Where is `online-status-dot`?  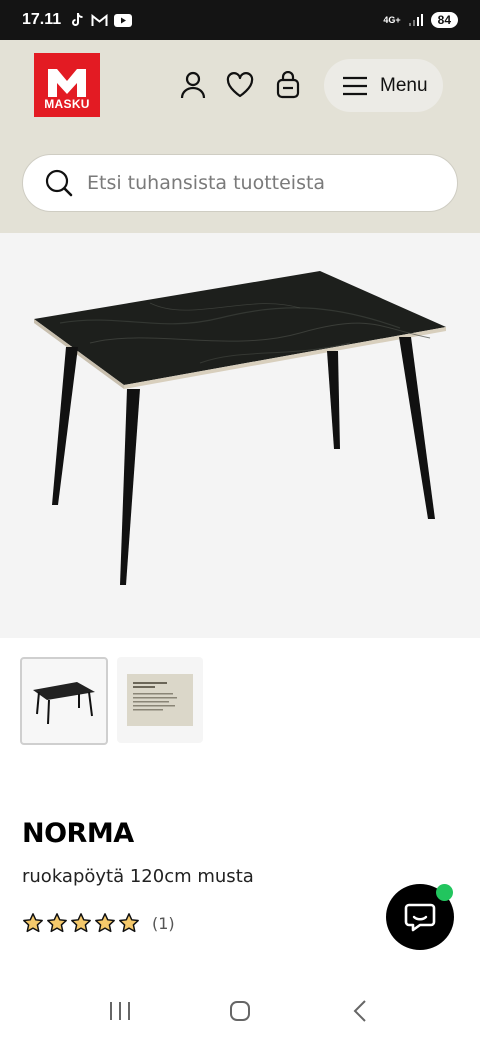 online-status-dot is located at coordinates (444, 892).